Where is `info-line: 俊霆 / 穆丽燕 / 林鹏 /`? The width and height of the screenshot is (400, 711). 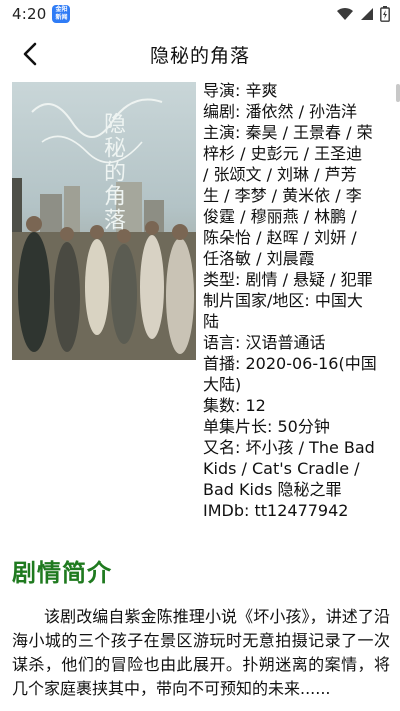
info-line: 俊霆 / 穆丽燕 / 林鹏 / is located at coordinates (280, 216).